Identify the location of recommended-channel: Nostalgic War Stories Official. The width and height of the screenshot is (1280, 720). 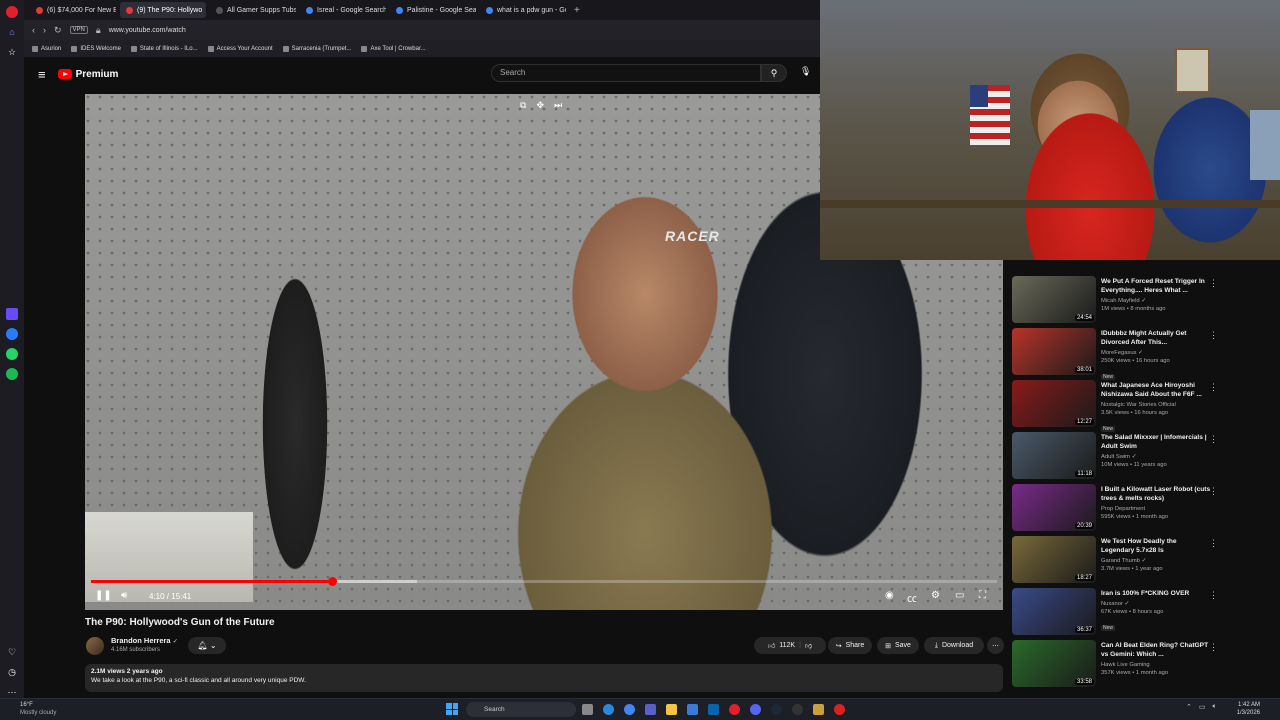
(1156, 405).